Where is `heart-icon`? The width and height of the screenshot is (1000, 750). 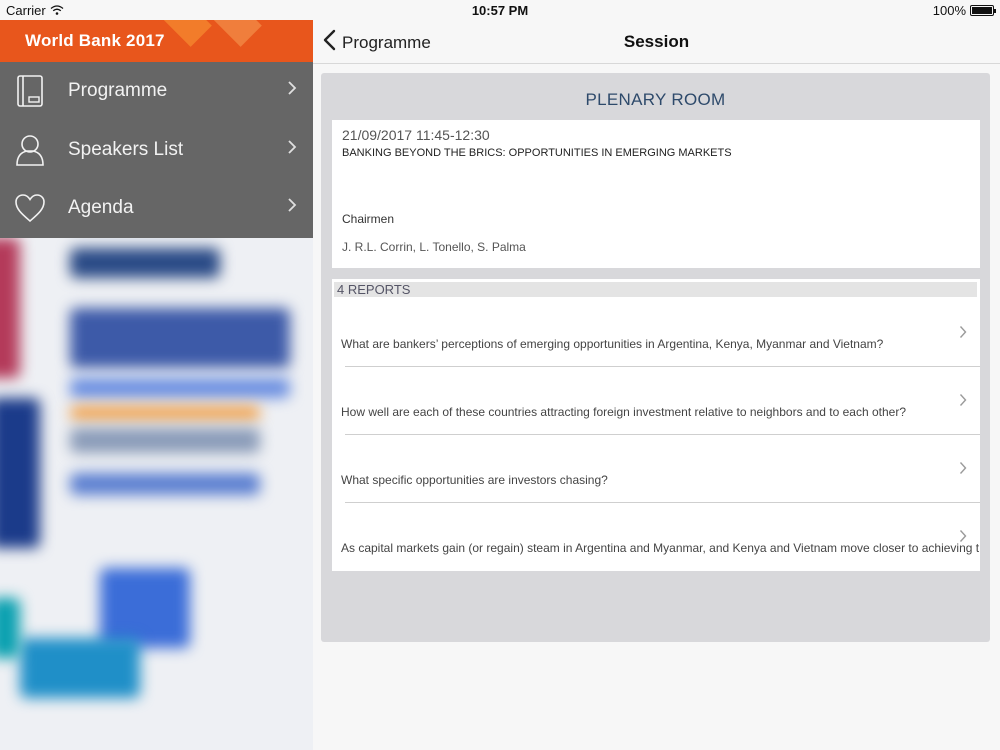 heart-icon is located at coordinates (30, 208).